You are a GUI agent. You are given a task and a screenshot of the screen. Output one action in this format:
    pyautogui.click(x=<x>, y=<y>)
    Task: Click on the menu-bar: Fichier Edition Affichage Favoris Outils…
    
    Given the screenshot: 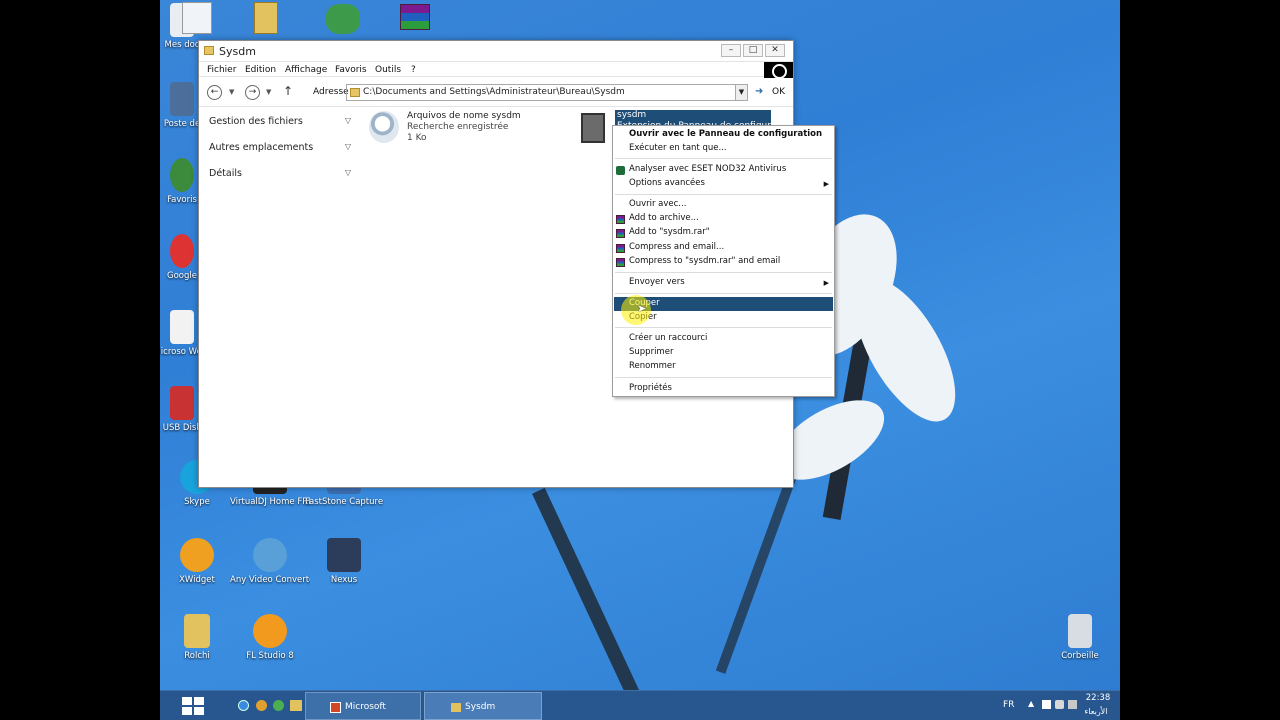 What is the action you would take?
    pyautogui.click(x=496, y=70)
    